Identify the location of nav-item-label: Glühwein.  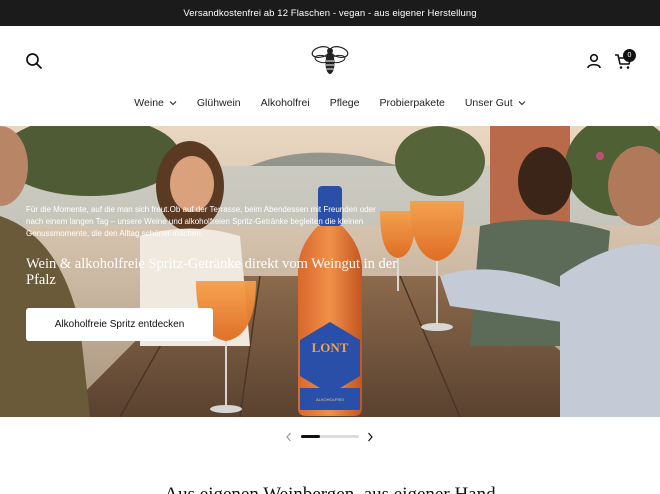
(218, 103).